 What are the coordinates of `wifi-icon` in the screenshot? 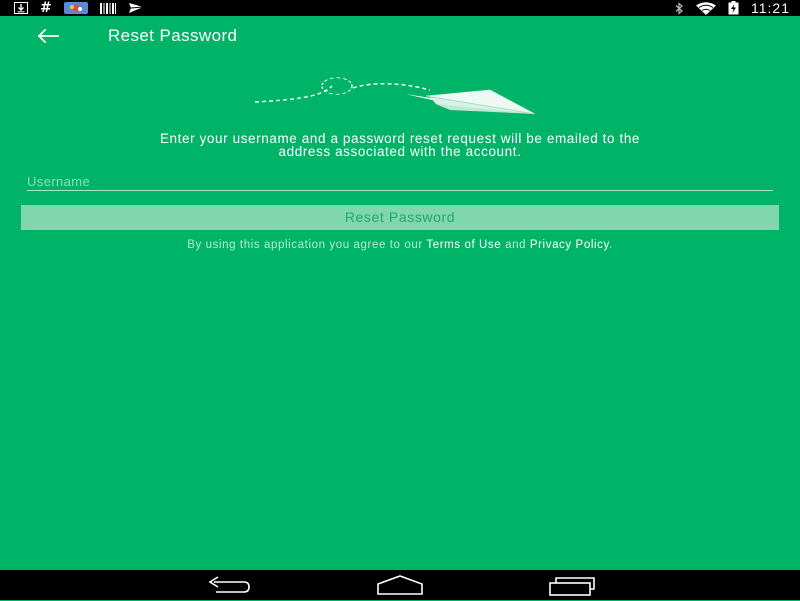 It's located at (706, 8).